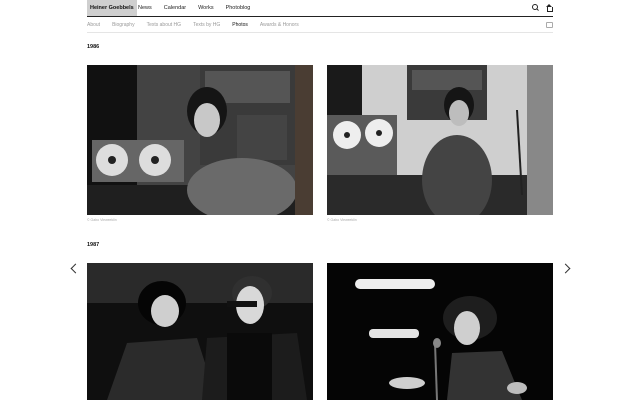 This screenshot has height=400, width=640. I want to click on site-brand: Heiner Goebbels, so click(112, 8).